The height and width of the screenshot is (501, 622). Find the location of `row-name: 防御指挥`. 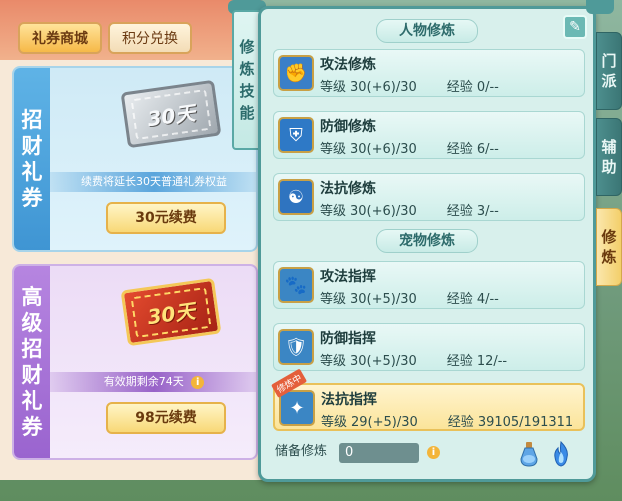

row-name: 防御指挥 is located at coordinates (348, 339).